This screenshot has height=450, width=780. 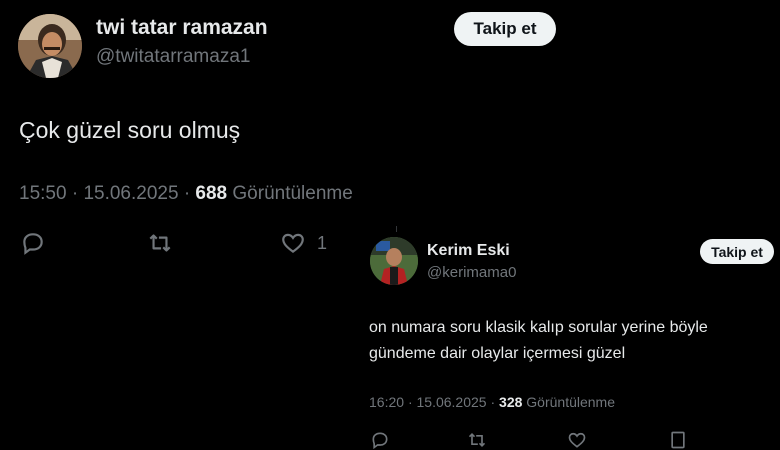 What do you see at coordinates (130, 193) in the screenshot?
I see `tweet-date: 15.06.2025` at bounding box center [130, 193].